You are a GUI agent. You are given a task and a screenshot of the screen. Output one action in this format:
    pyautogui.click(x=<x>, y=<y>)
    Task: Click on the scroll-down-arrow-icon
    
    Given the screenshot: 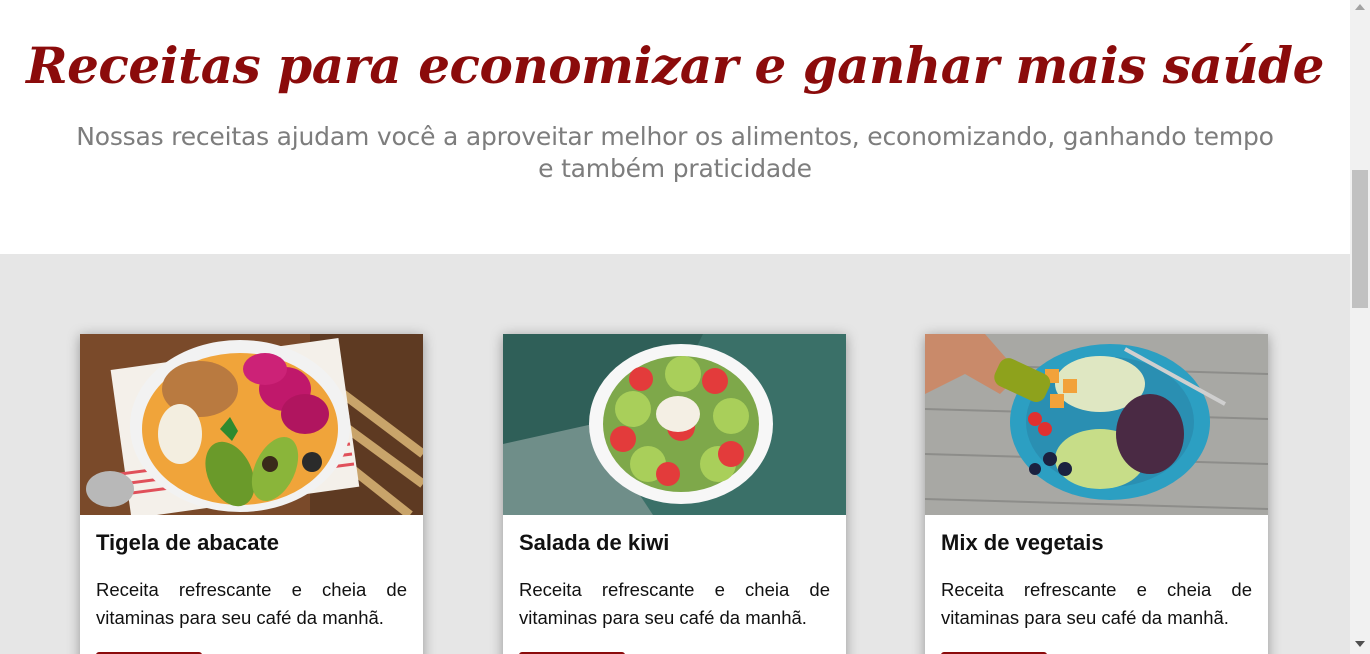 What is the action you would take?
    pyautogui.click(x=1360, y=644)
    